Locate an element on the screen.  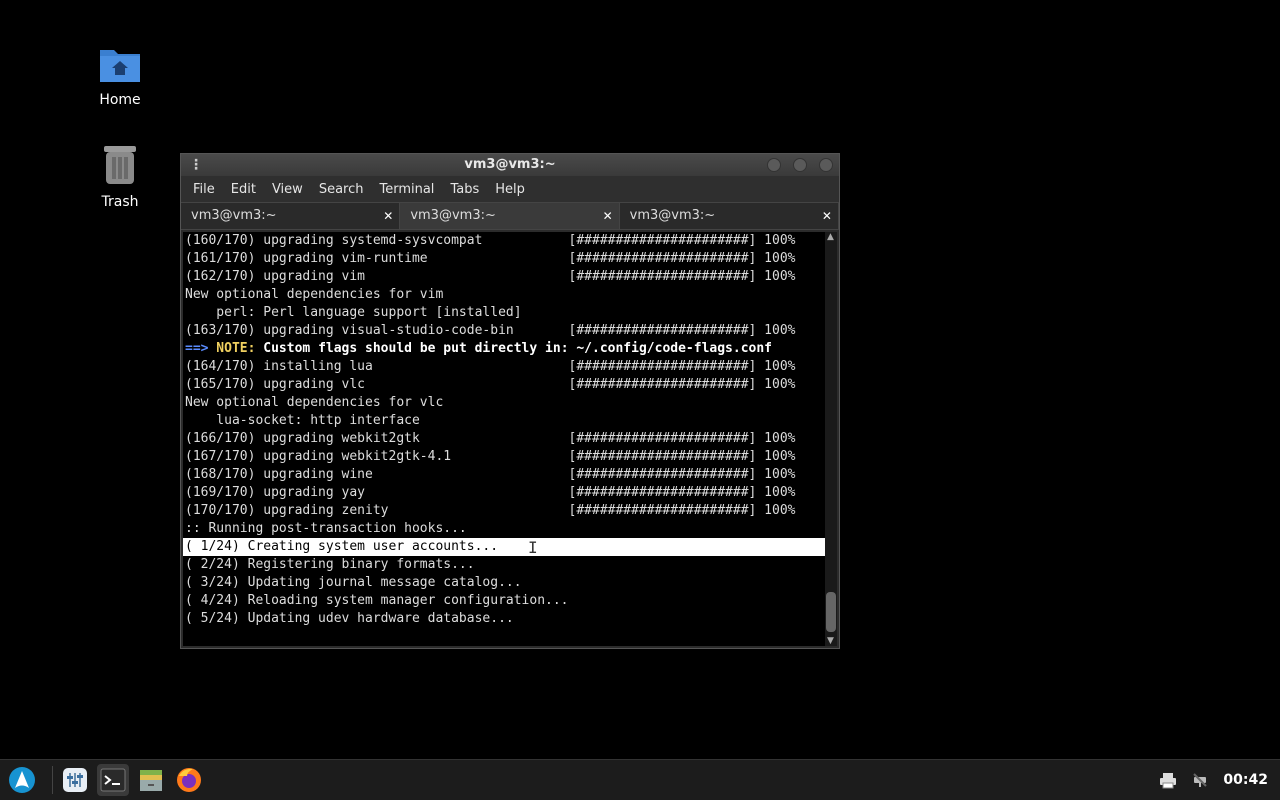
firefox-icon is located at coordinates (189, 780).